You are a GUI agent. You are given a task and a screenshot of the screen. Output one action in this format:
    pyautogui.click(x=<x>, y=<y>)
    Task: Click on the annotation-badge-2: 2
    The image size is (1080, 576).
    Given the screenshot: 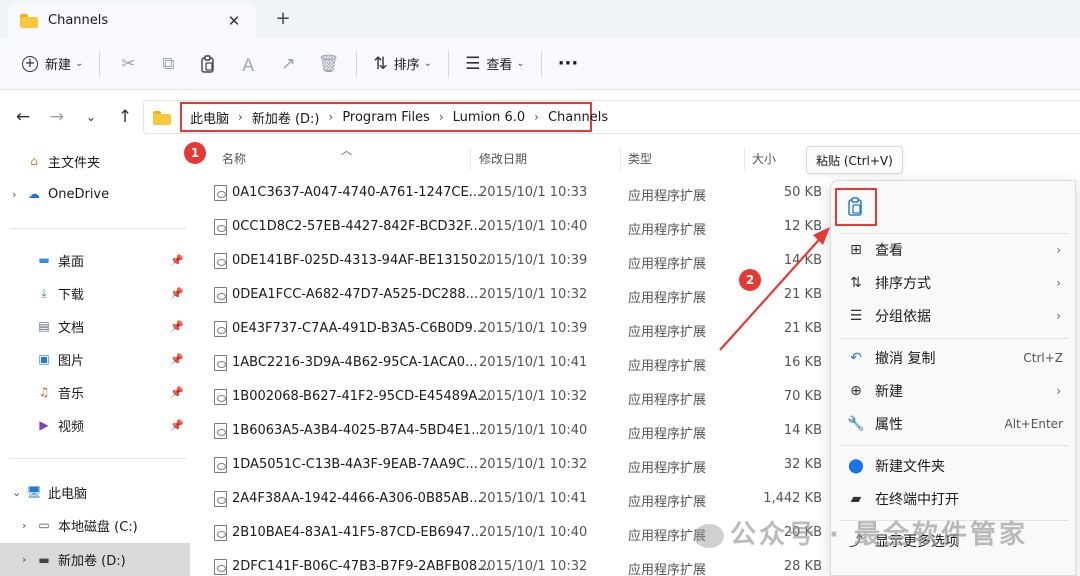 What is the action you would take?
    pyautogui.click(x=750, y=280)
    